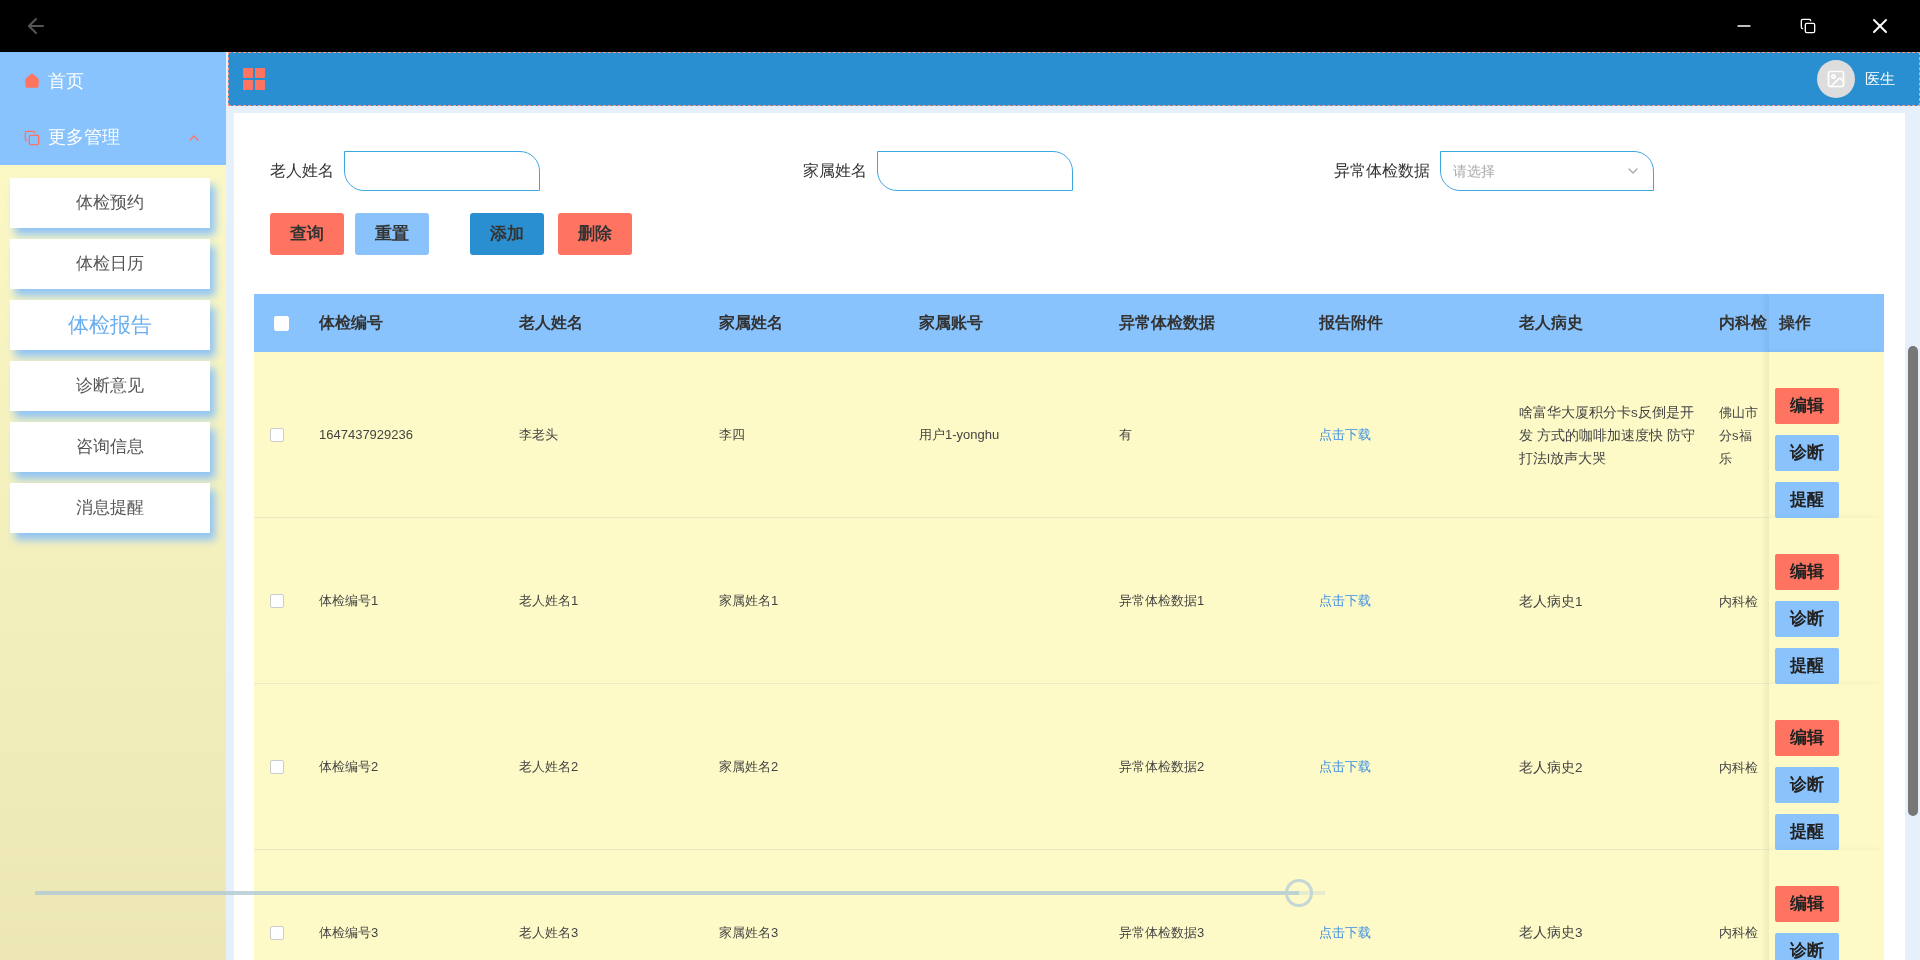  What do you see at coordinates (1167, 323) in the screenshot?
I see `column-header: 异常体检数据` at bounding box center [1167, 323].